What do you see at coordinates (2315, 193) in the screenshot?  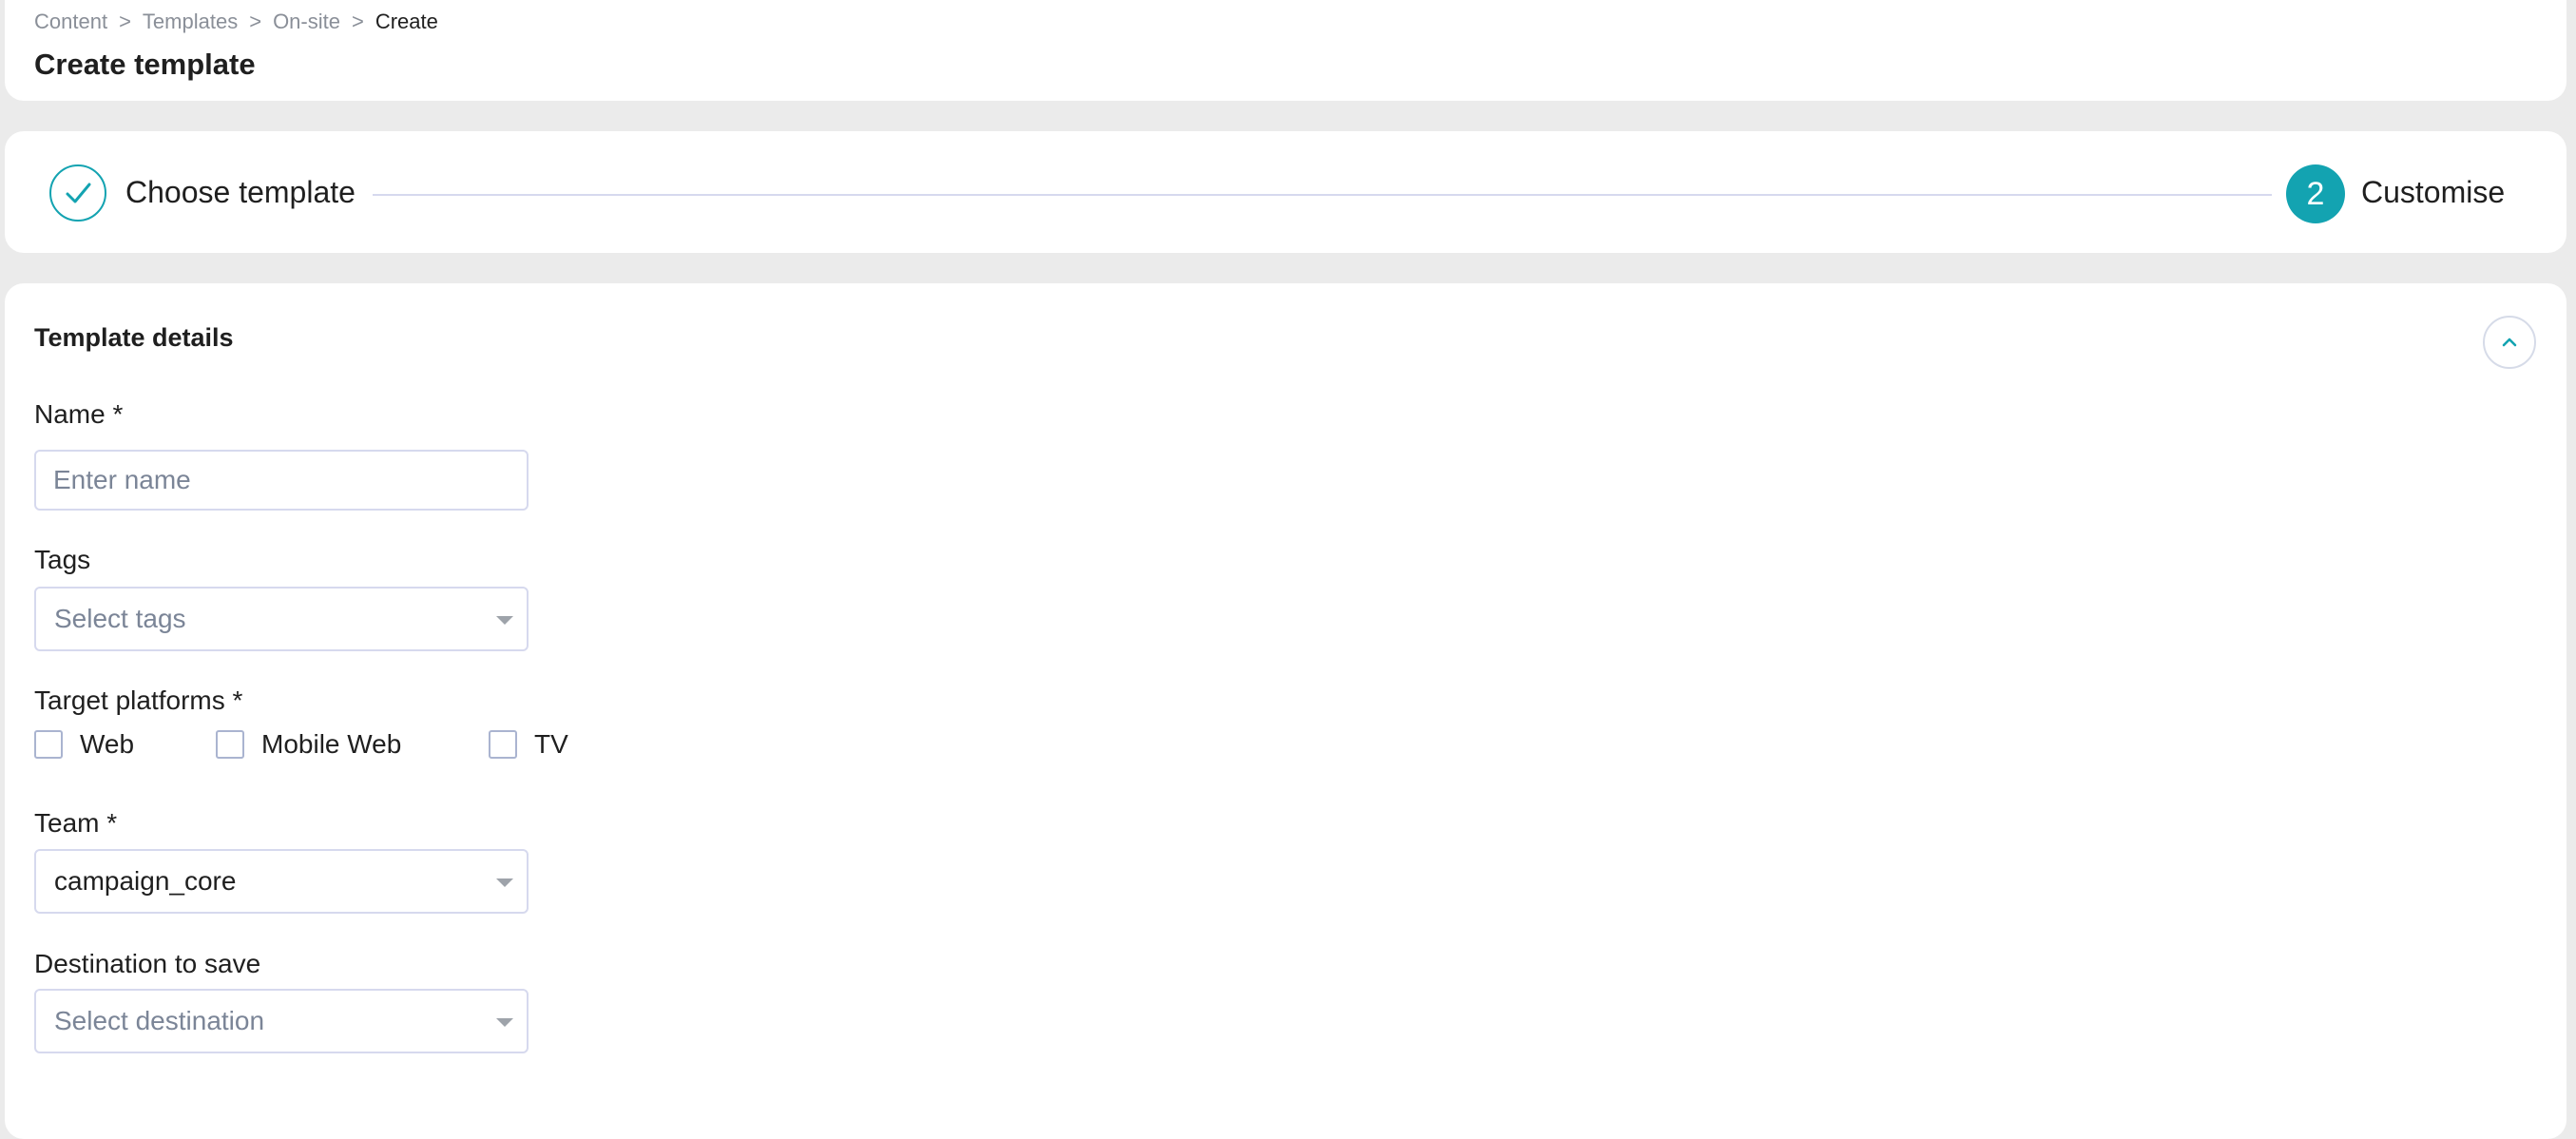 I see `step-2-active-indicator: 2` at bounding box center [2315, 193].